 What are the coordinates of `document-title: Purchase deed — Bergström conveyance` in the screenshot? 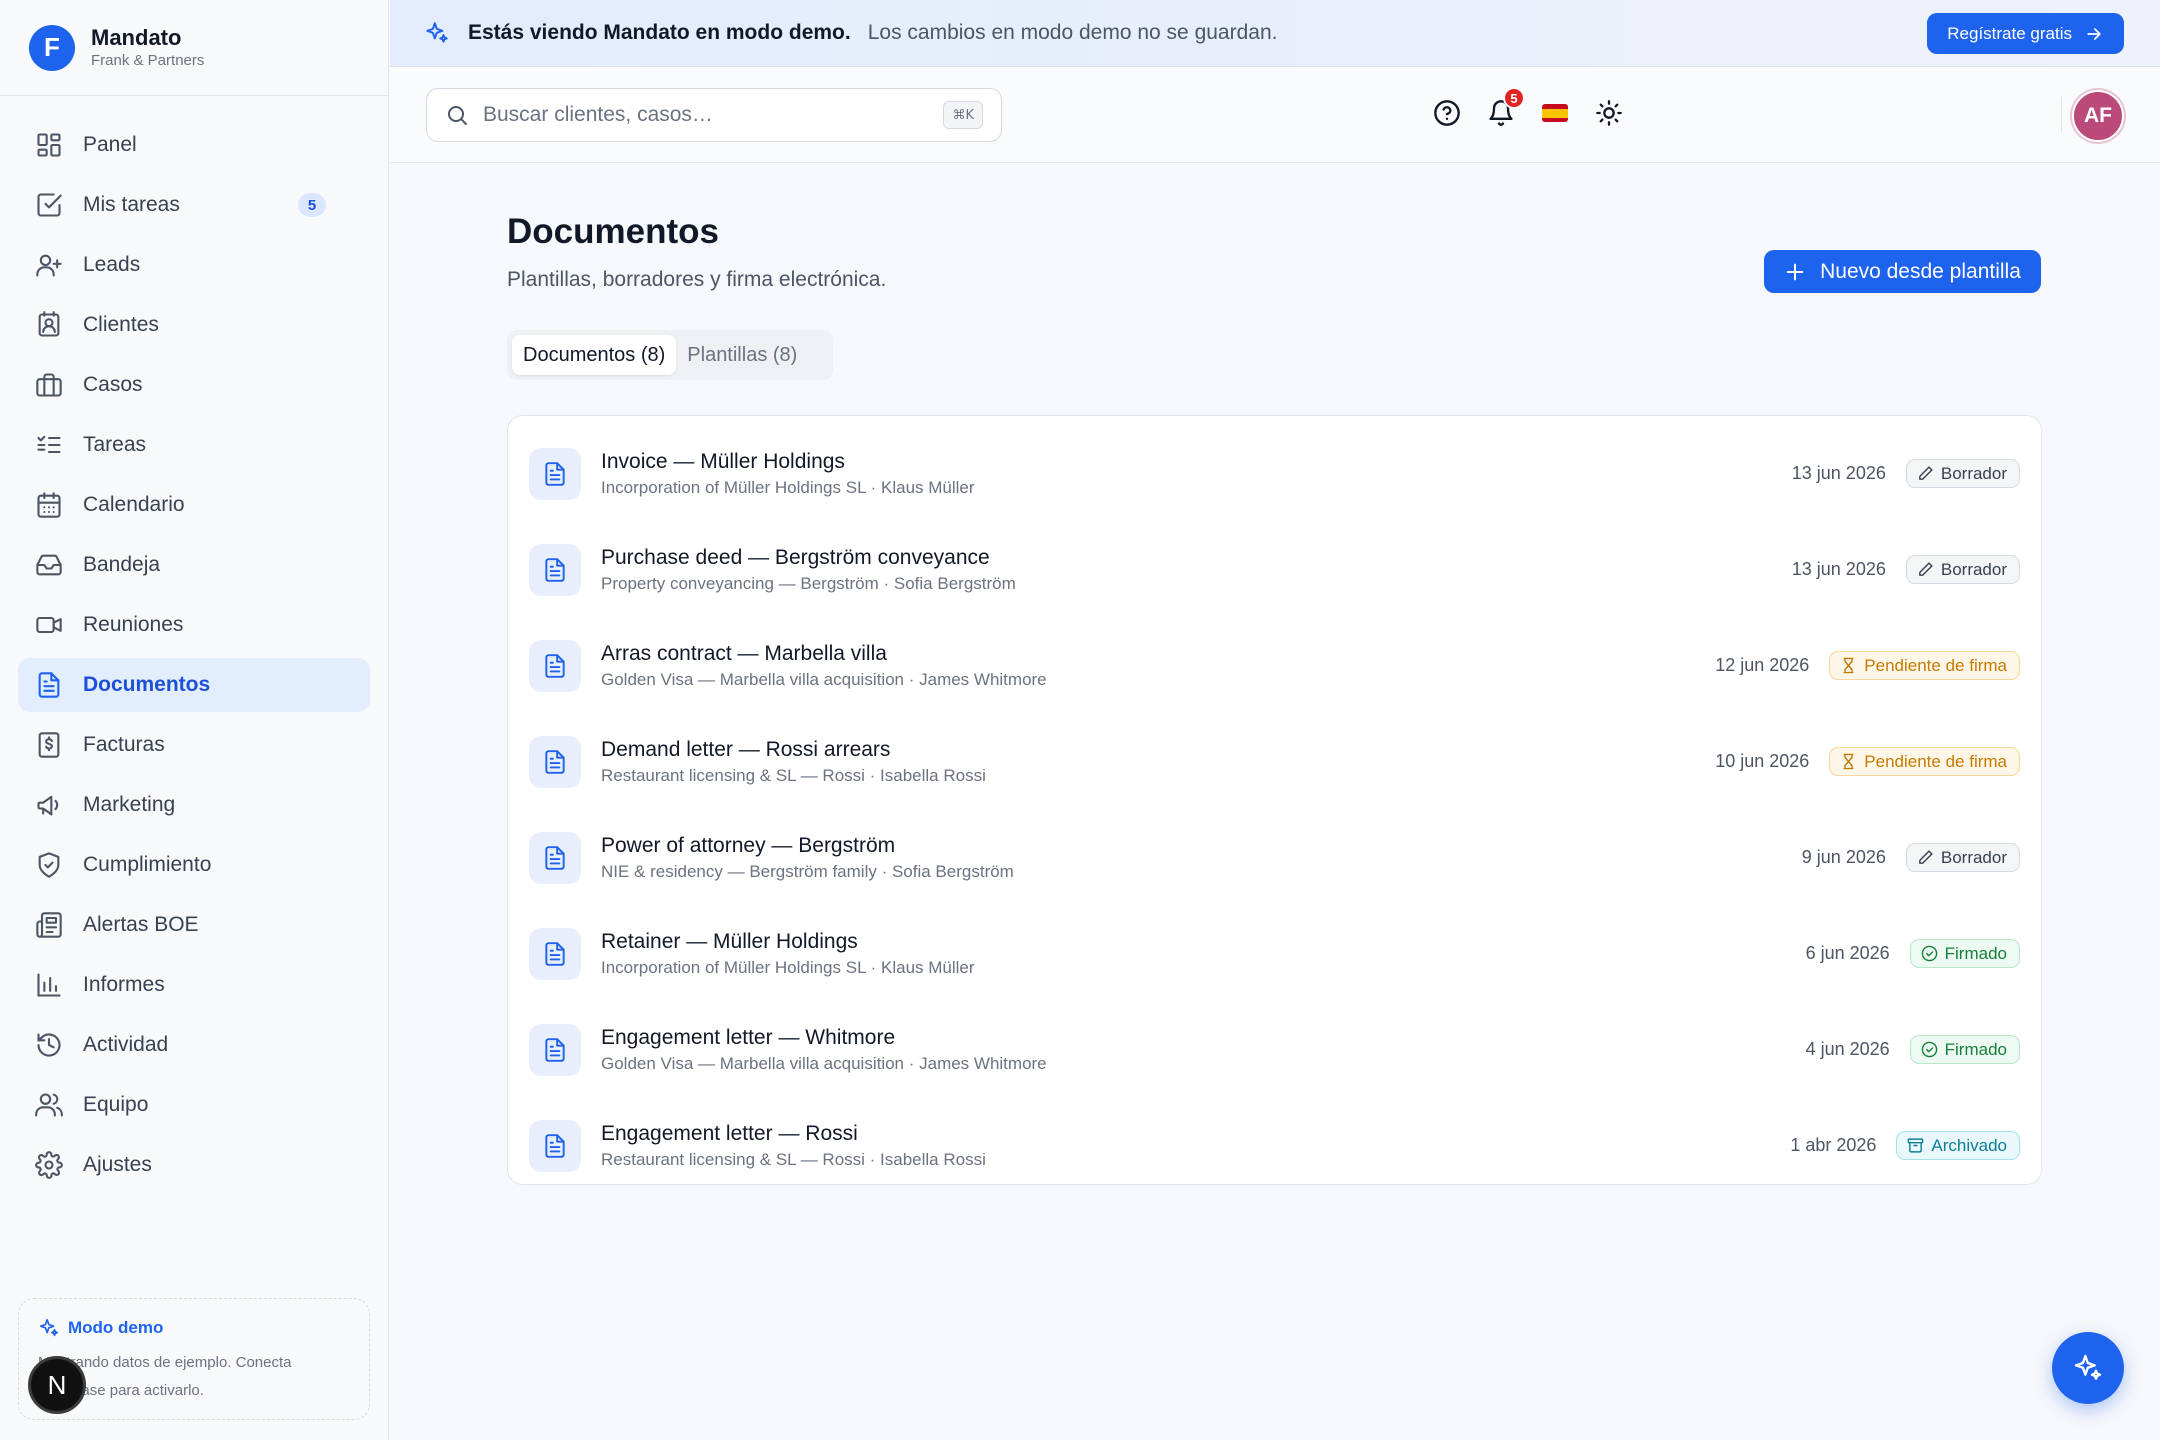 It's located at (795, 557).